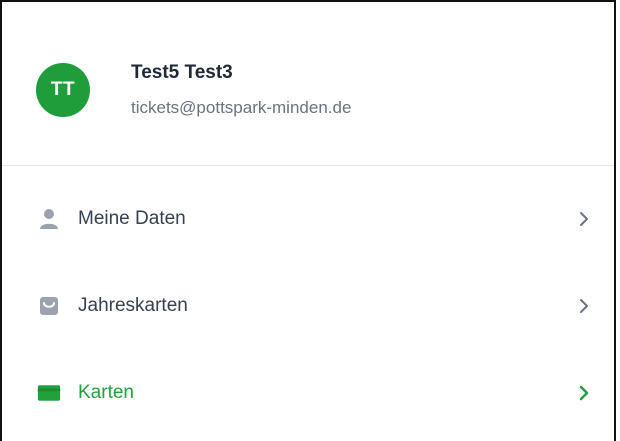  I want to click on card-icon, so click(49, 393).